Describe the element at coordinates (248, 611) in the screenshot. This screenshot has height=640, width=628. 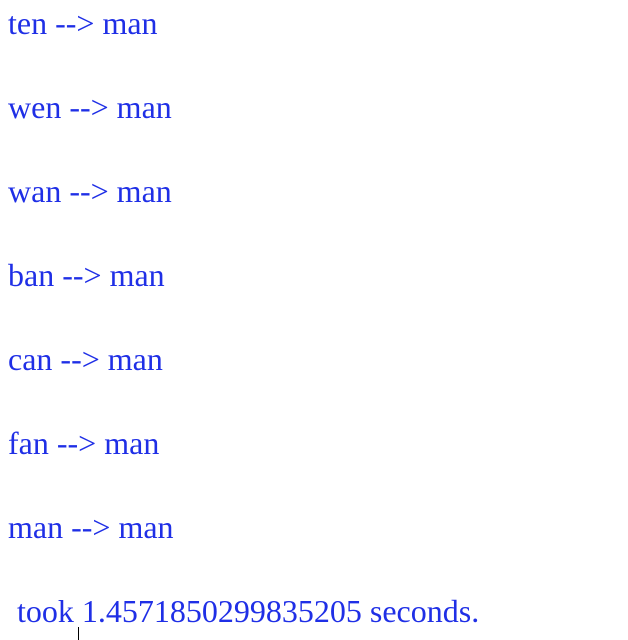
I see `timing-line: took 1.4571850299835205 seconds.` at that location.